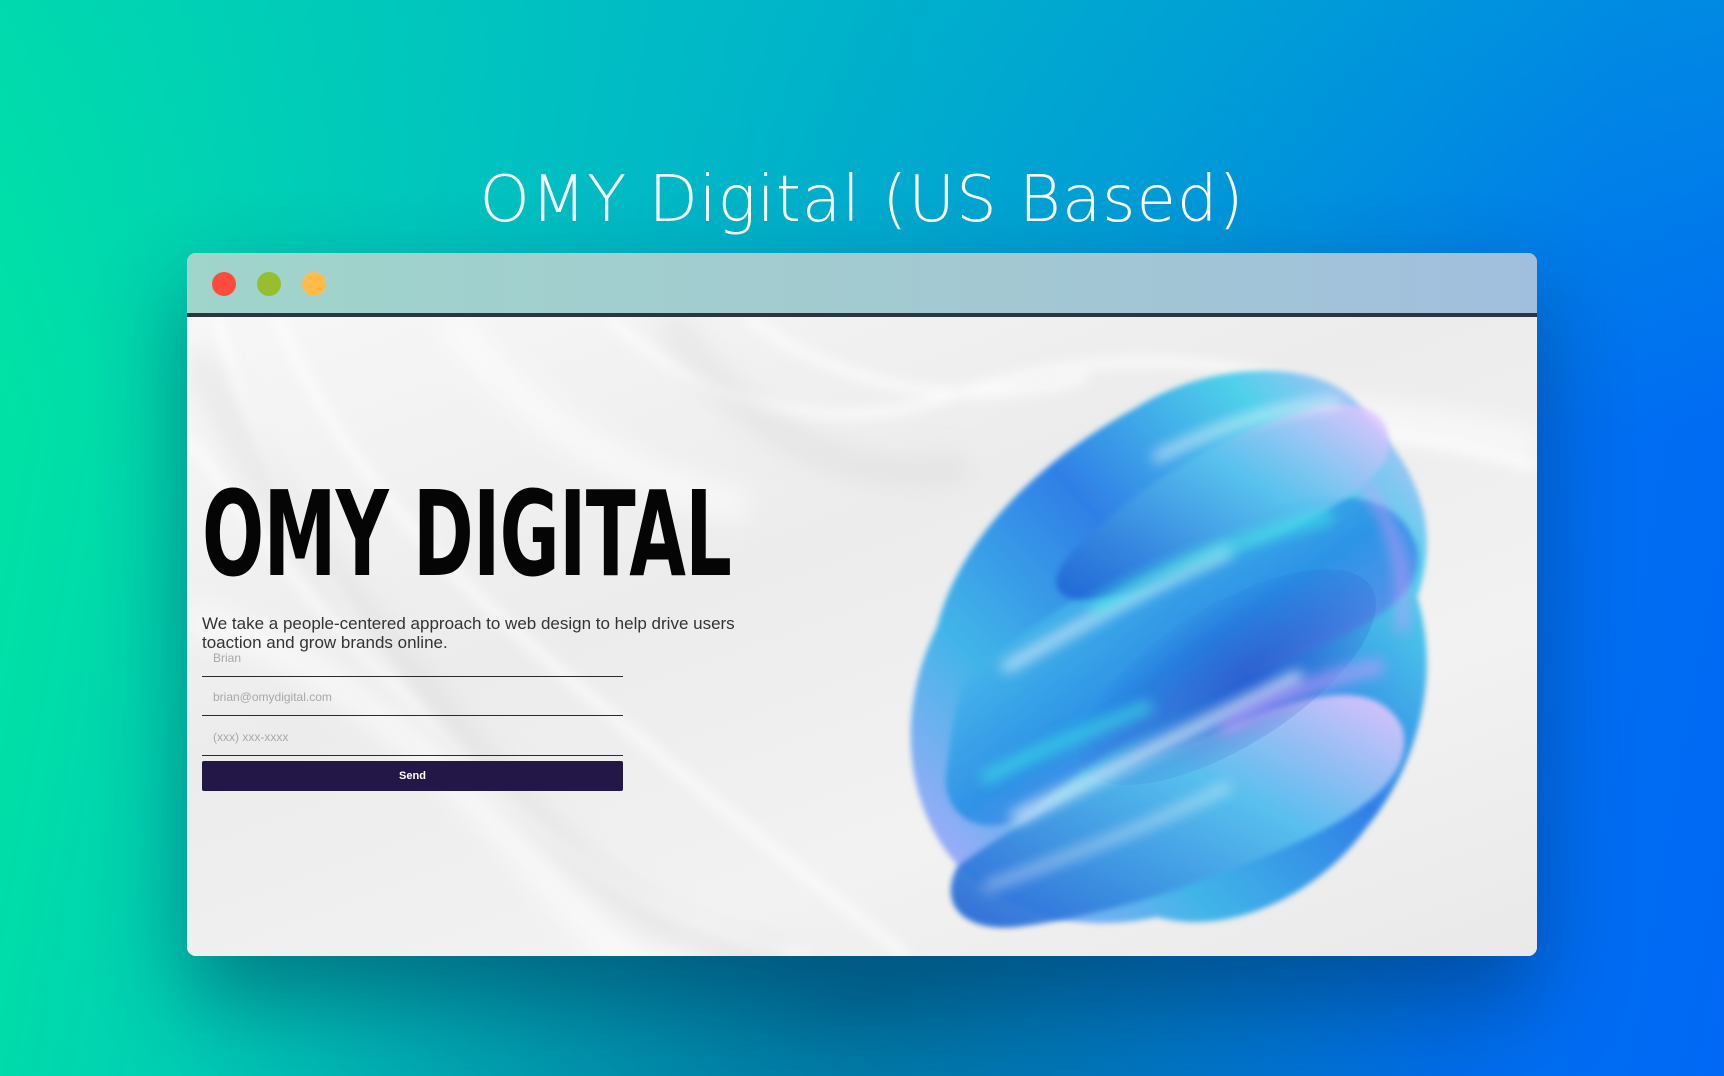 Image resolution: width=1724 pixels, height=1076 pixels. Describe the element at coordinates (269, 284) in the screenshot. I see `minimize-window-icon` at that location.